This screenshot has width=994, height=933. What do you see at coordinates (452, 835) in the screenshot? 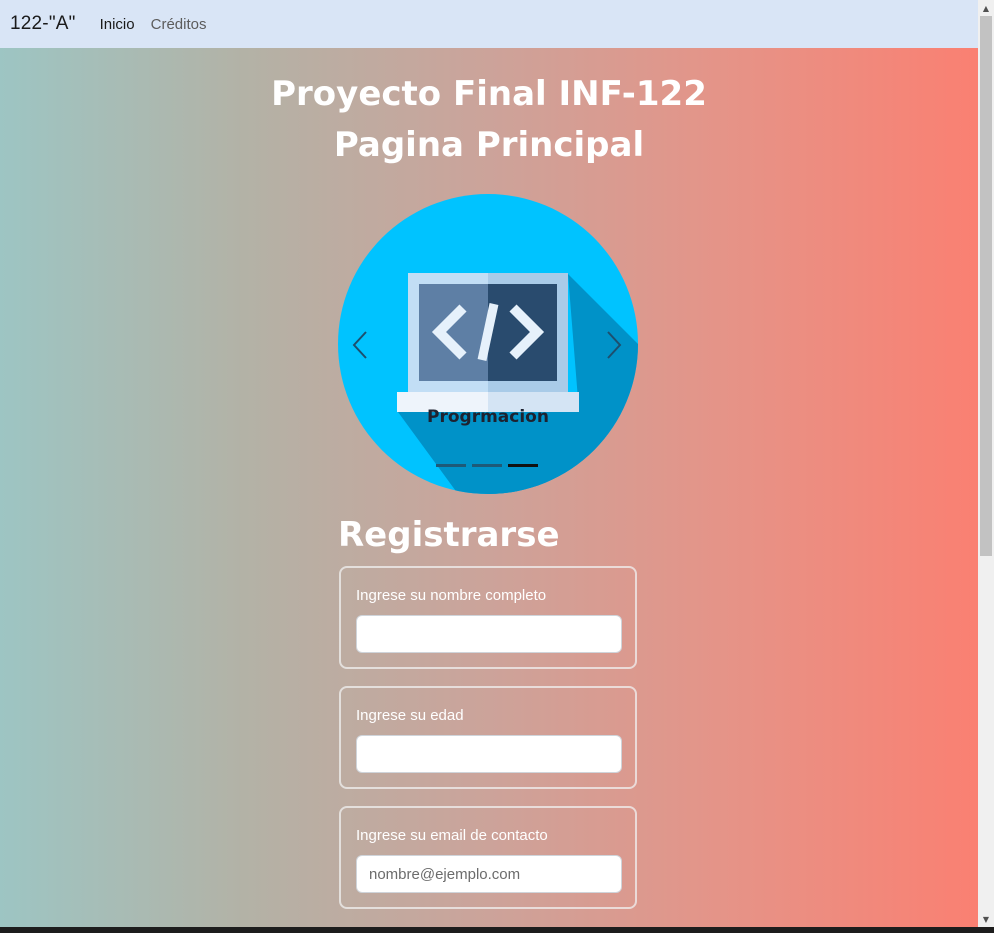
I see `email-field-label: Ingrese su email de contacto` at bounding box center [452, 835].